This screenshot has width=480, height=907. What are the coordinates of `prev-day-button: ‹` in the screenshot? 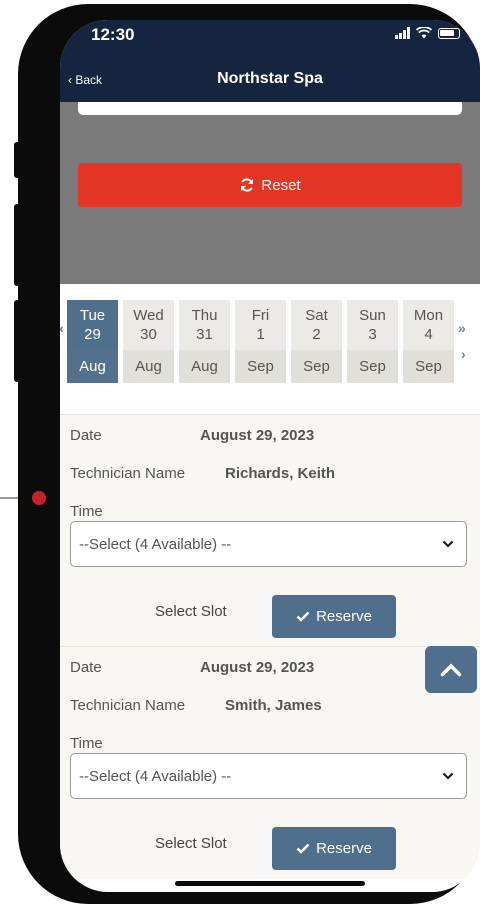 It's located at (60, 354).